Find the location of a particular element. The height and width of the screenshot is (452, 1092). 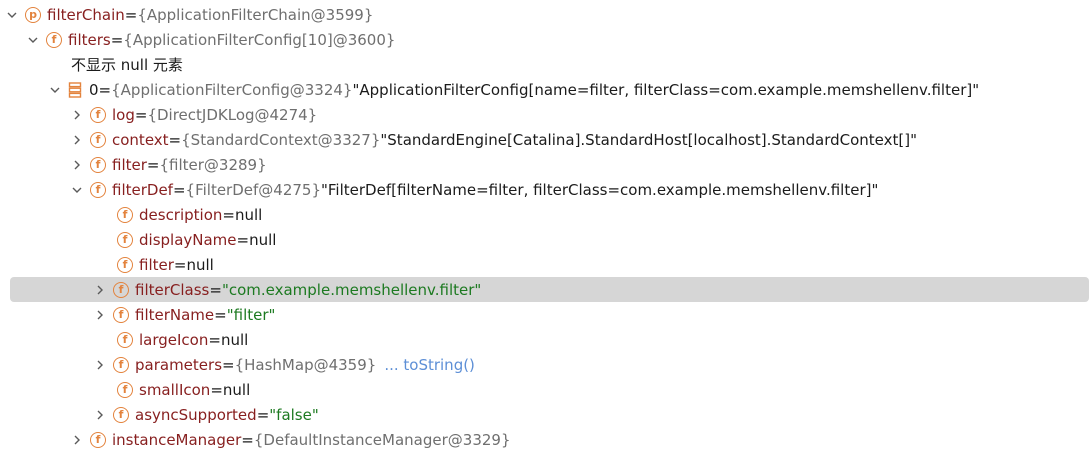

string-value: "com.example.memshellenv.filter" is located at coordinates (351, 289).